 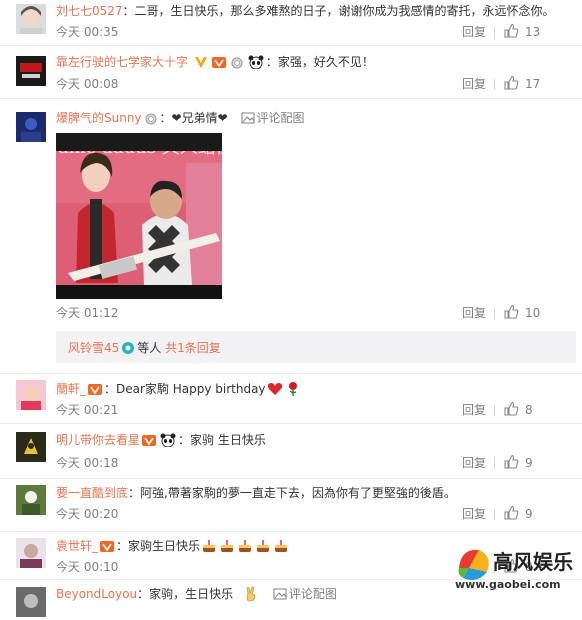 What do you see at coordinates (319, 62) in the screenshot?
I see `comment-text: ：家强，好久不见！` at bounding box center [319, 62].